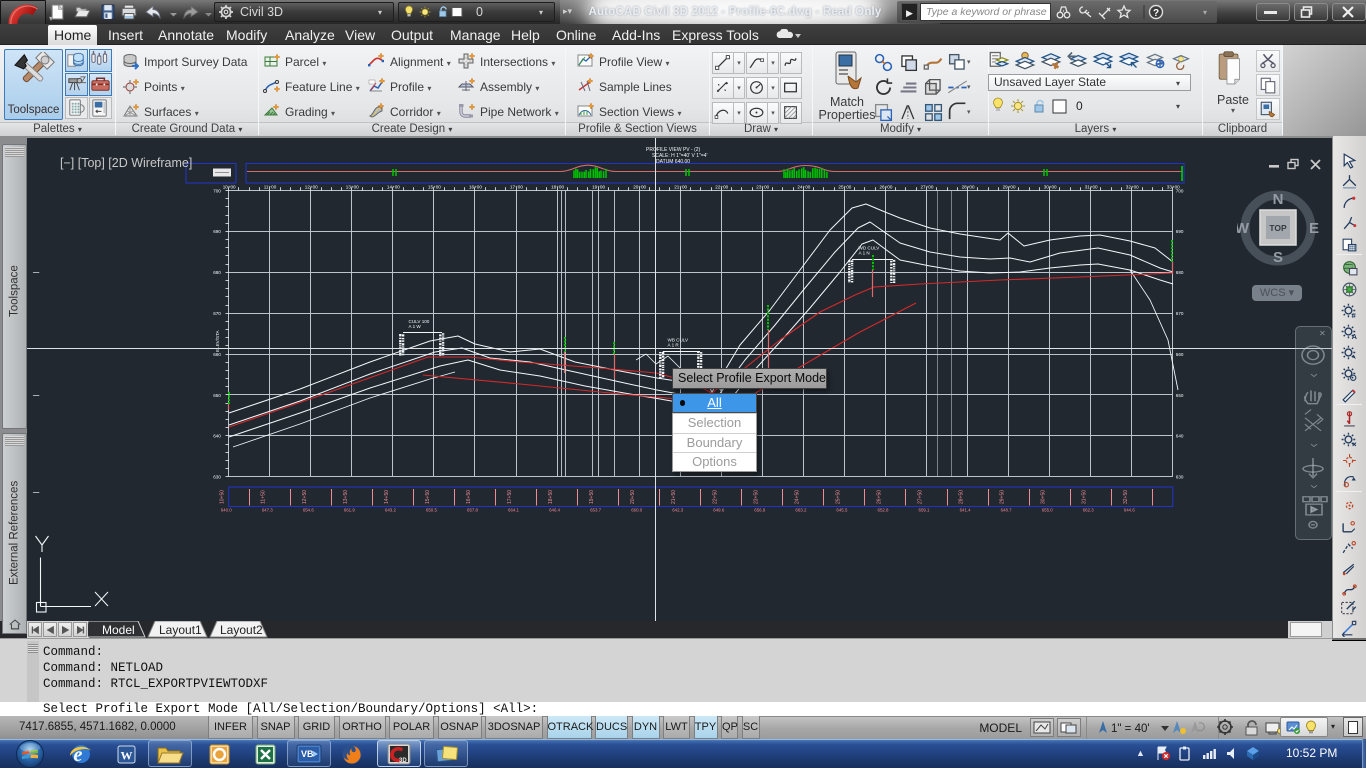  Describe the element at coordinates (469, 497) in the screenshot. I see `svg-text: 16+50` at that location.